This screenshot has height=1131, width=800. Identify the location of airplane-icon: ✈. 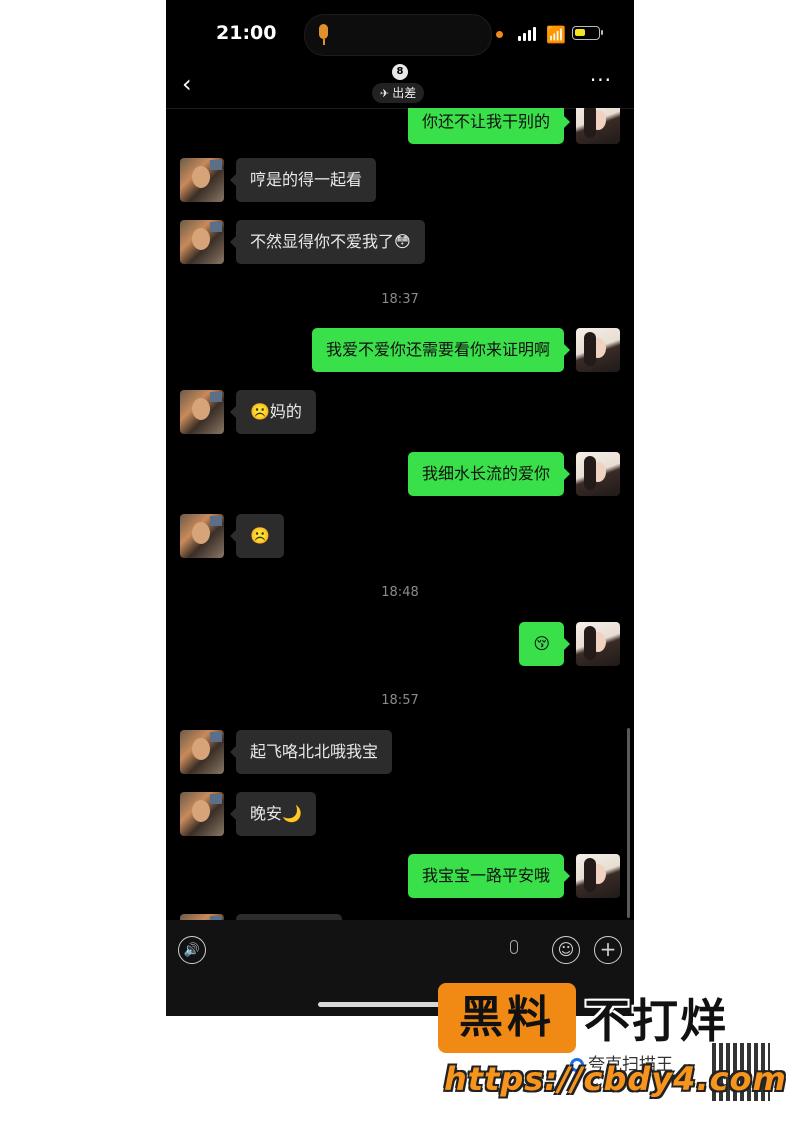
(385, 93).